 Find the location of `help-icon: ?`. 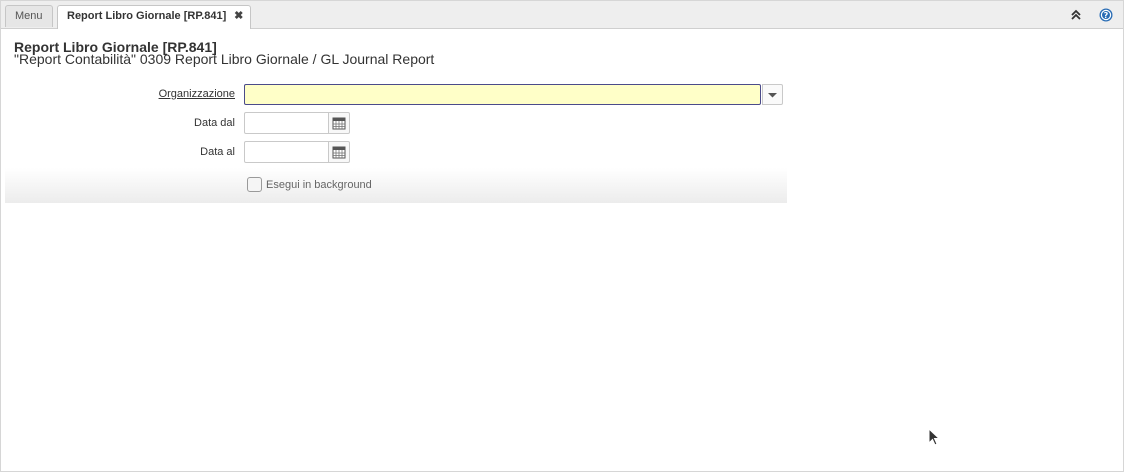

help-icon: ? is located at coordinates (1106, 15).